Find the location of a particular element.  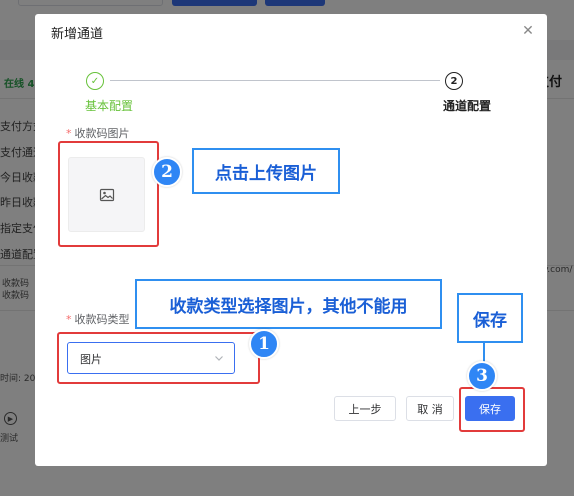

annotation-badge-3: 3 is located at coordinates (482, 376).